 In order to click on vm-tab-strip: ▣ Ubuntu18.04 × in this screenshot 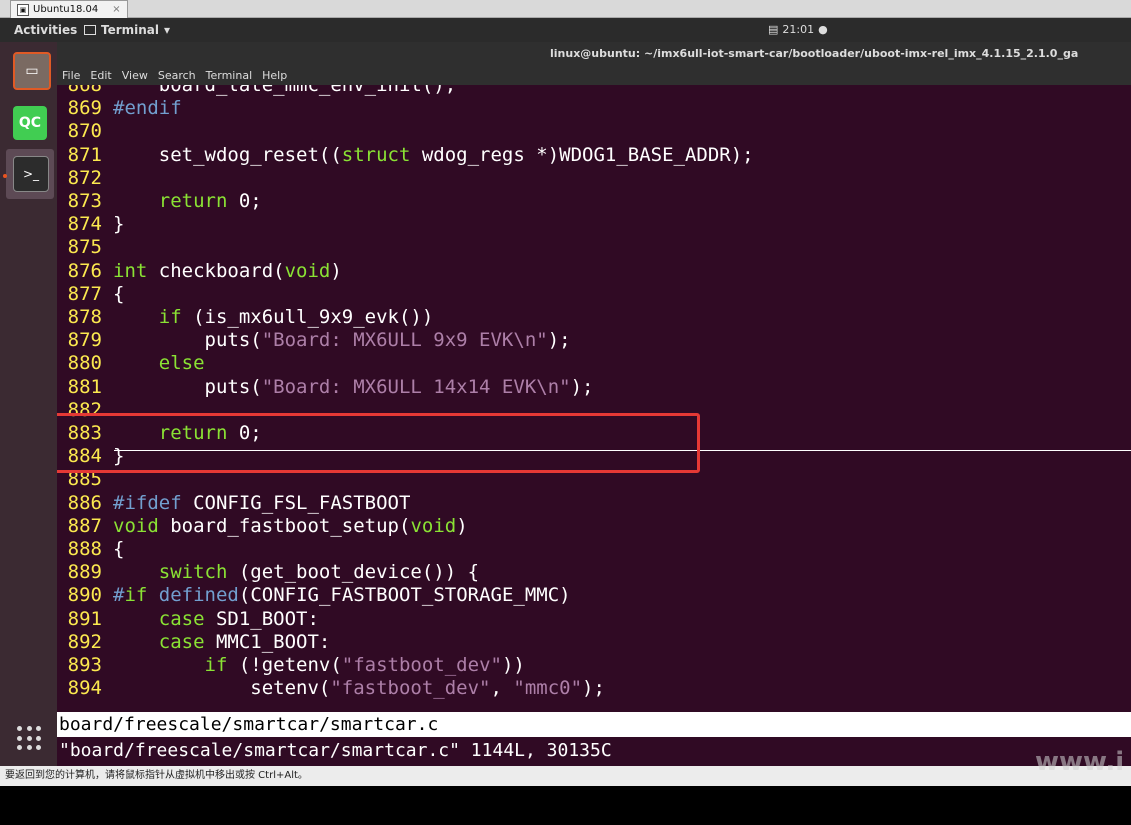, I will do `click(565, 9)`.